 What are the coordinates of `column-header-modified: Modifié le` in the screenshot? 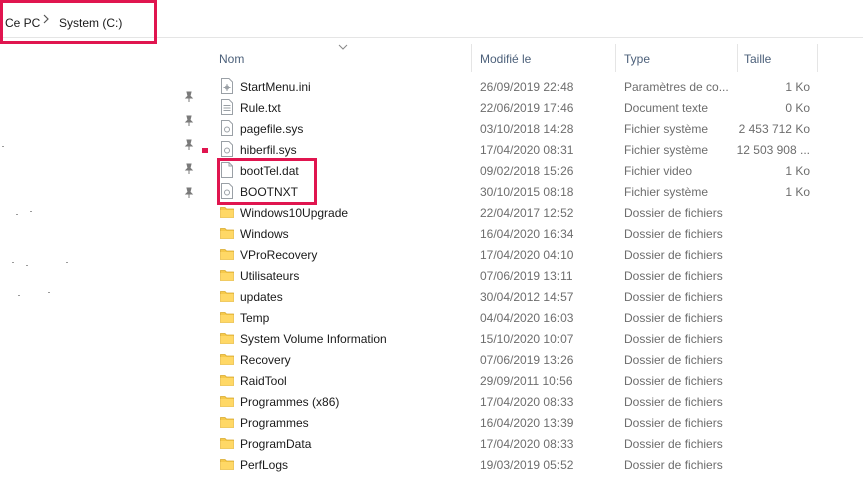 It's located at (505, 59).